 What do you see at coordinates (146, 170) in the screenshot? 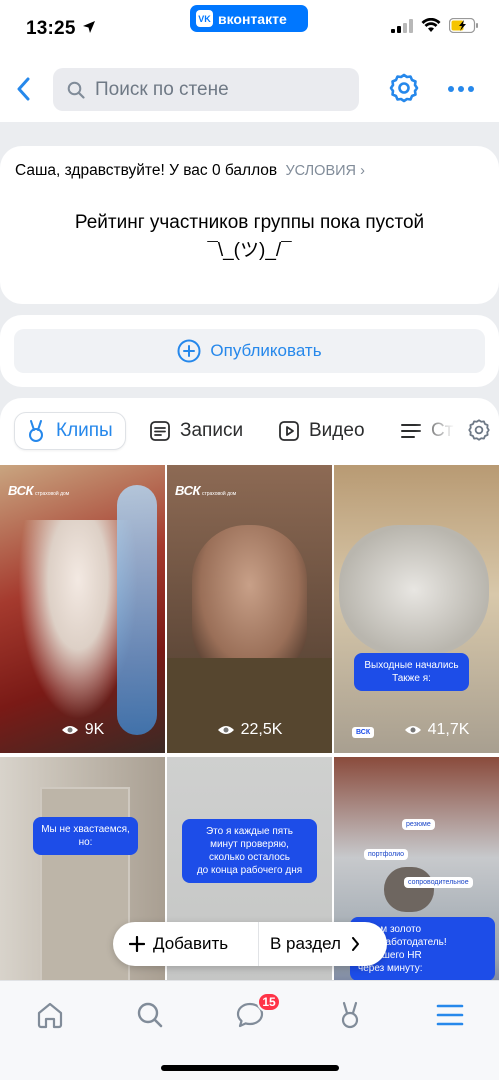
I see `greeting-text: Саша, здравствуйте! У вас 0 баллов` at bounding box center [146, 170].